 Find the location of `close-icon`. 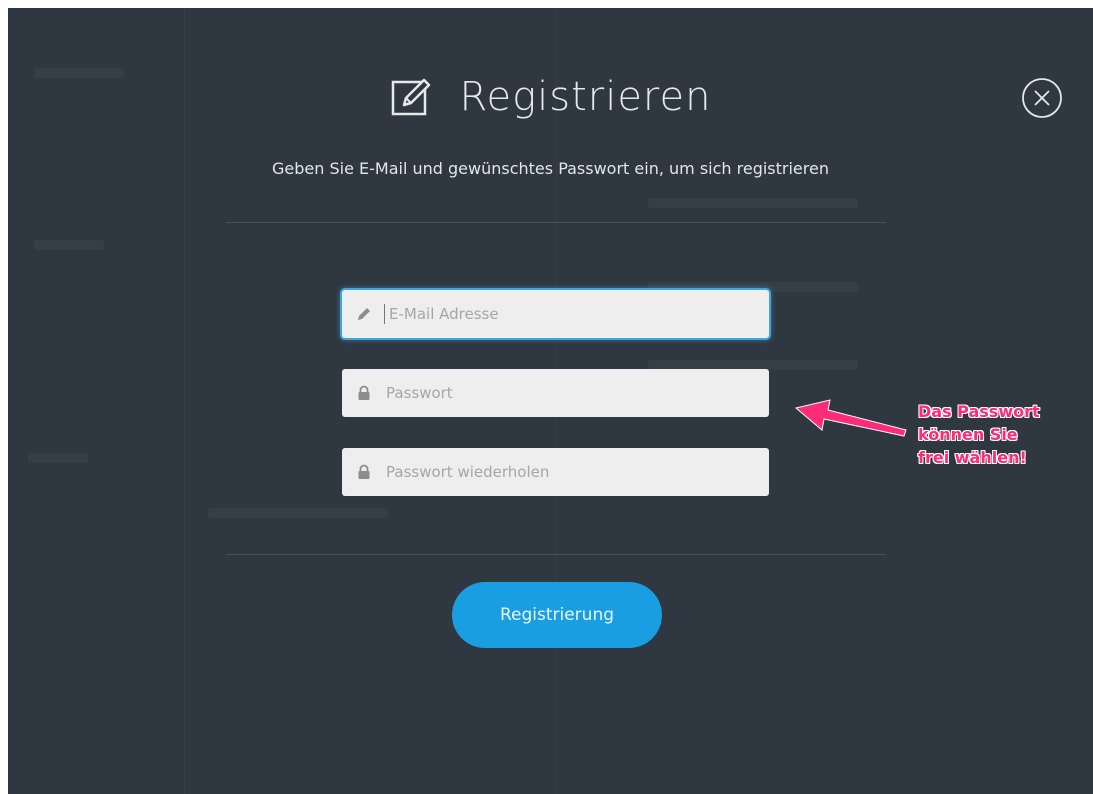

close-icon is located at coordinates (1042, 98).